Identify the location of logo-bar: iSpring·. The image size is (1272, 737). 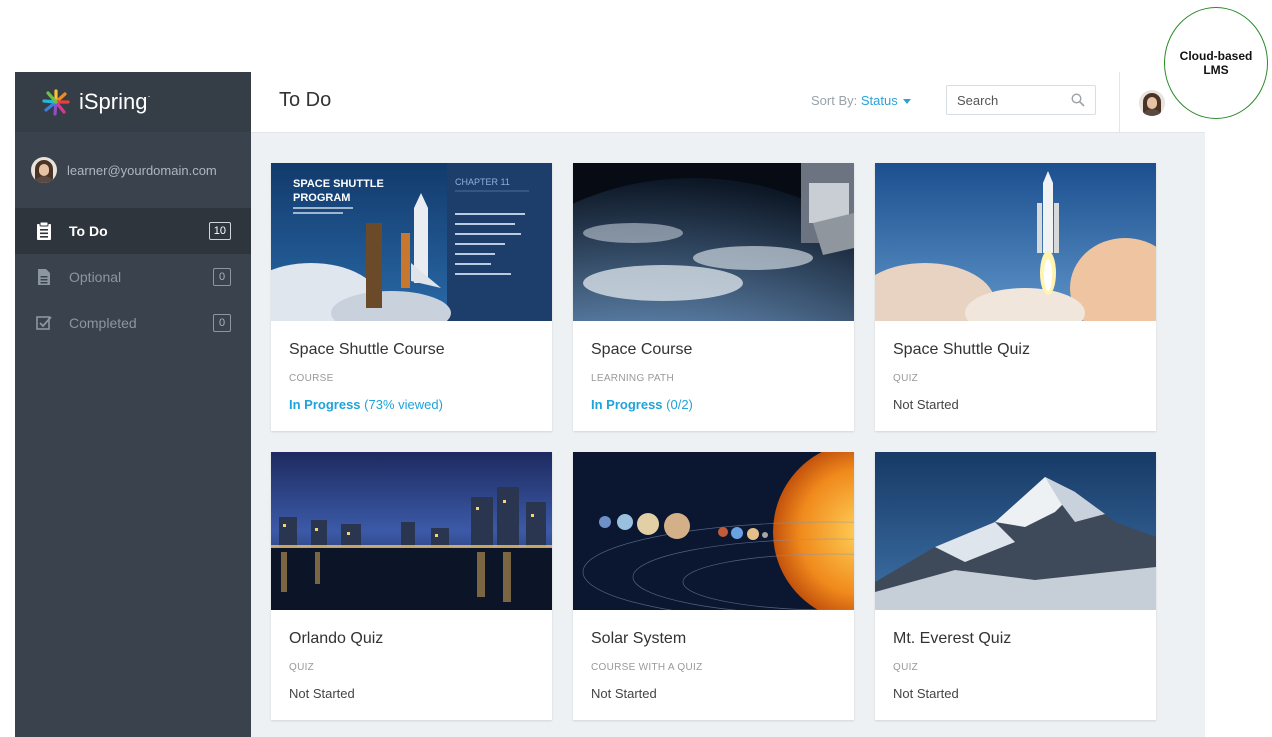
(133, 102).